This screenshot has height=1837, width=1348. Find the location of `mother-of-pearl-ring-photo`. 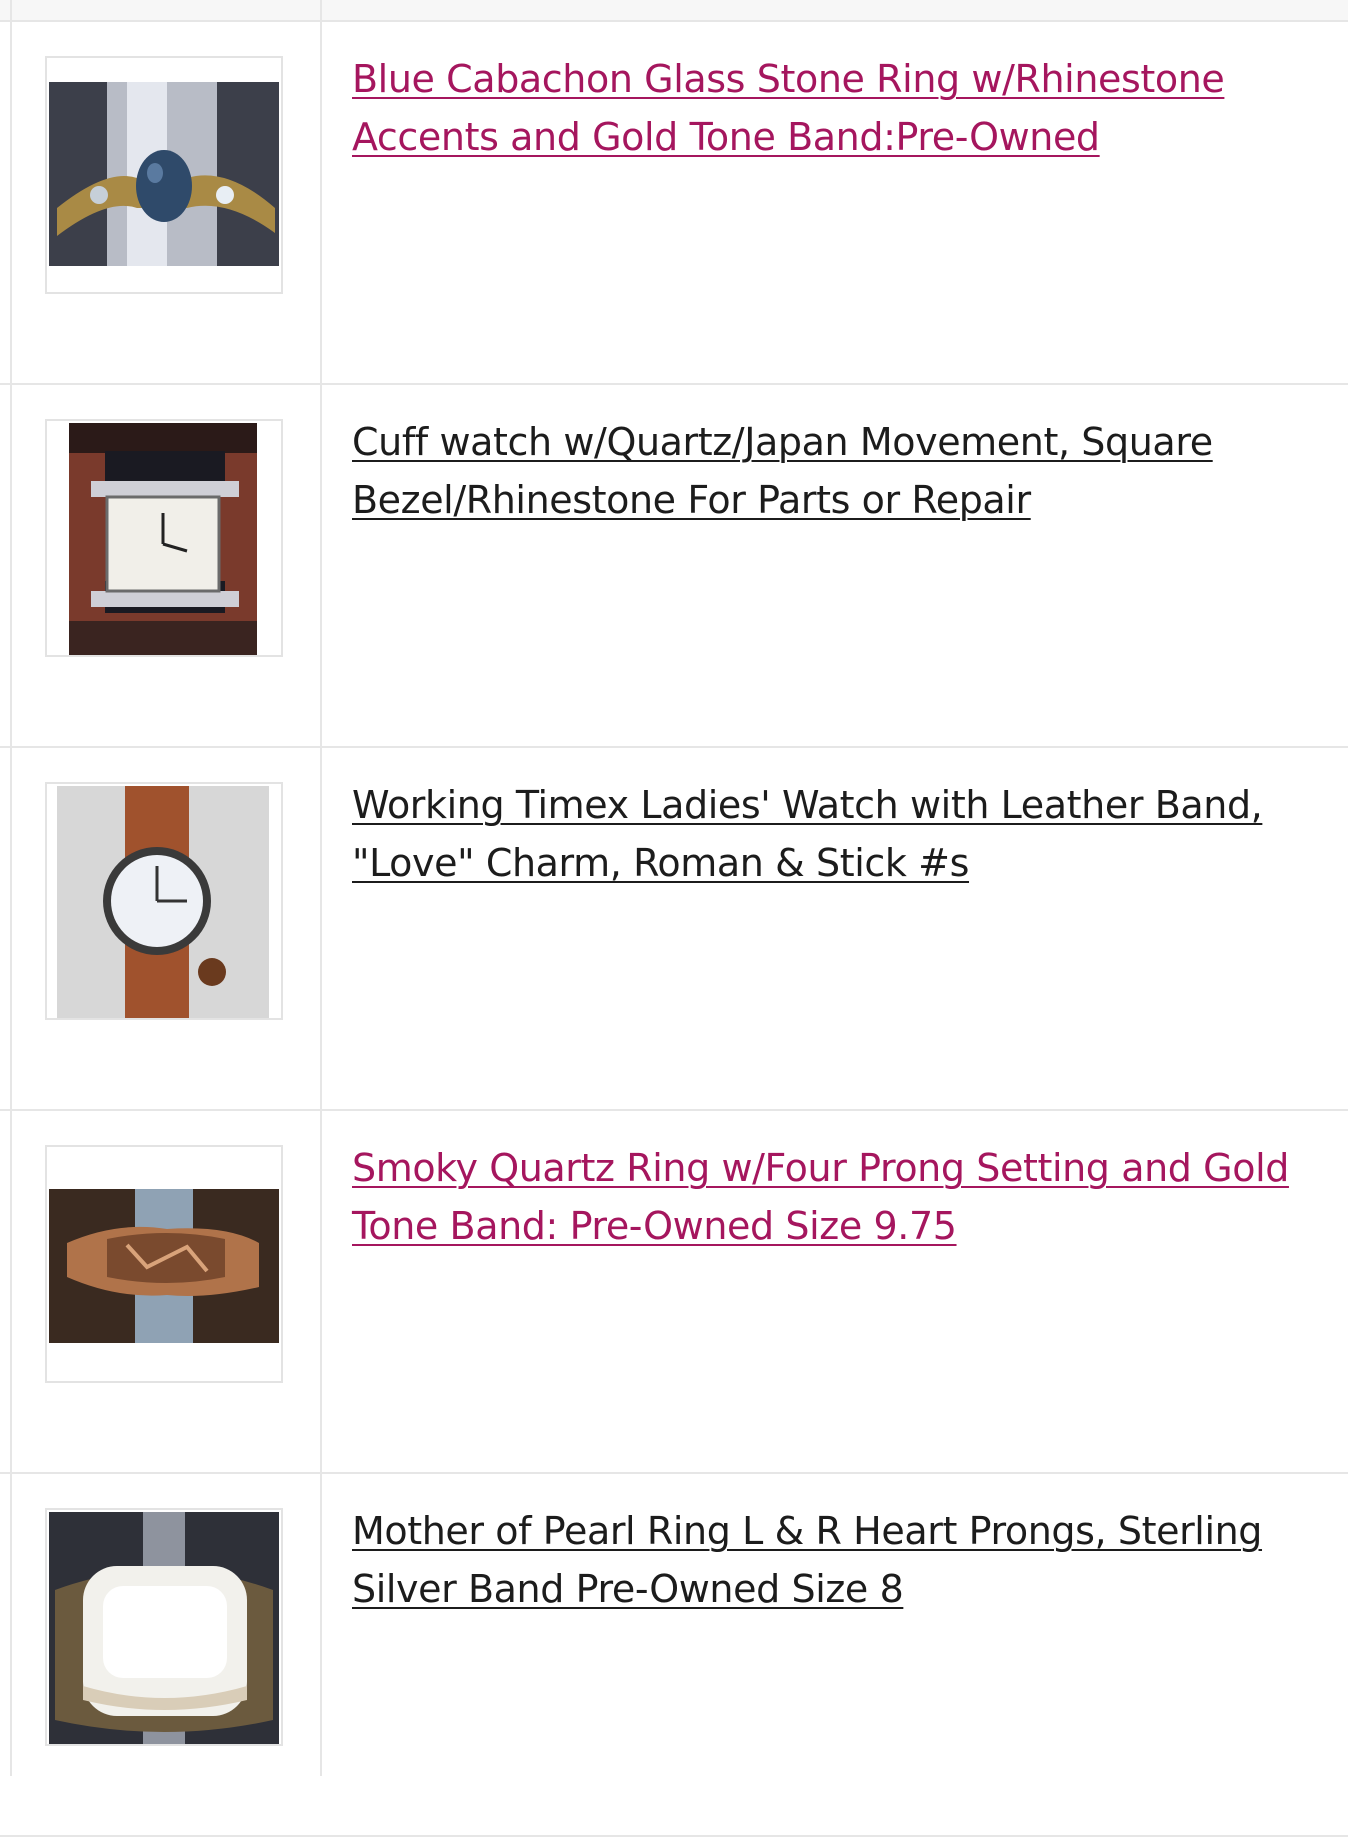

mother-of-pearl-ring-photo is located at coordinates (164, 1627).